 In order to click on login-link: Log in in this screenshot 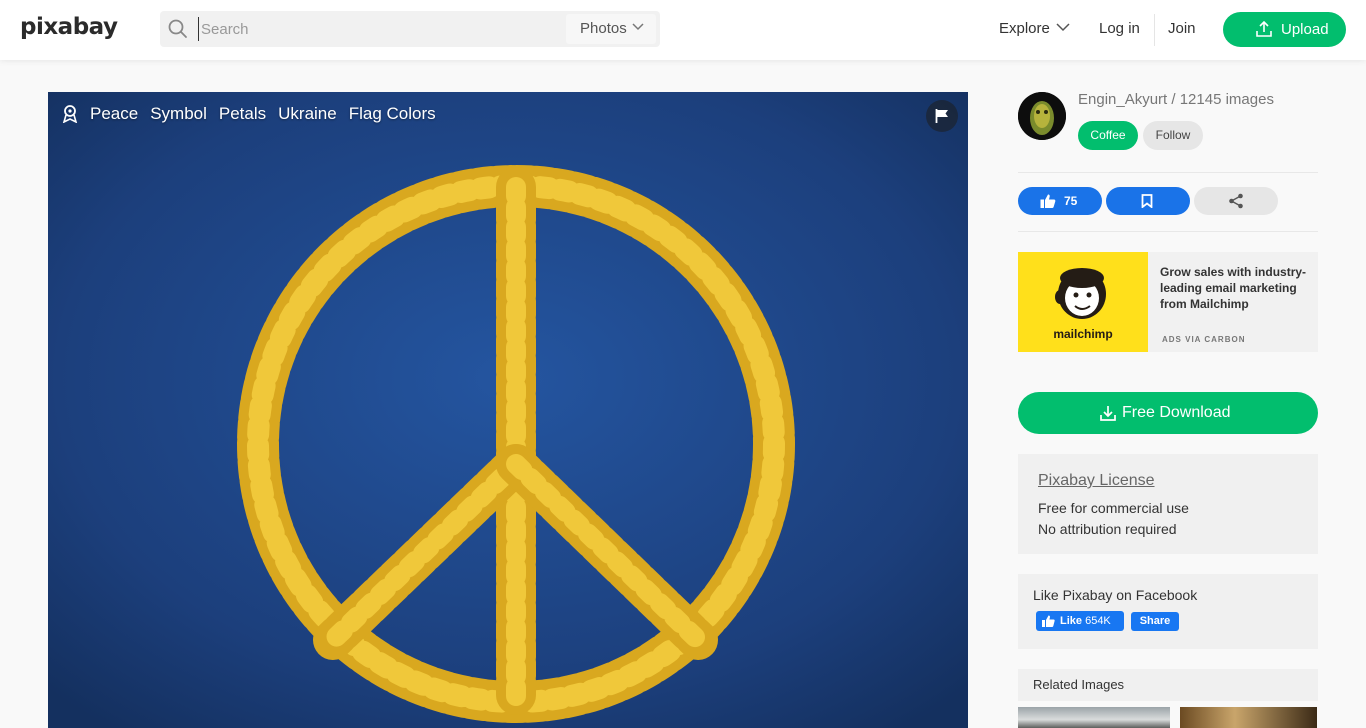, I will do `click(1119, 28)`.